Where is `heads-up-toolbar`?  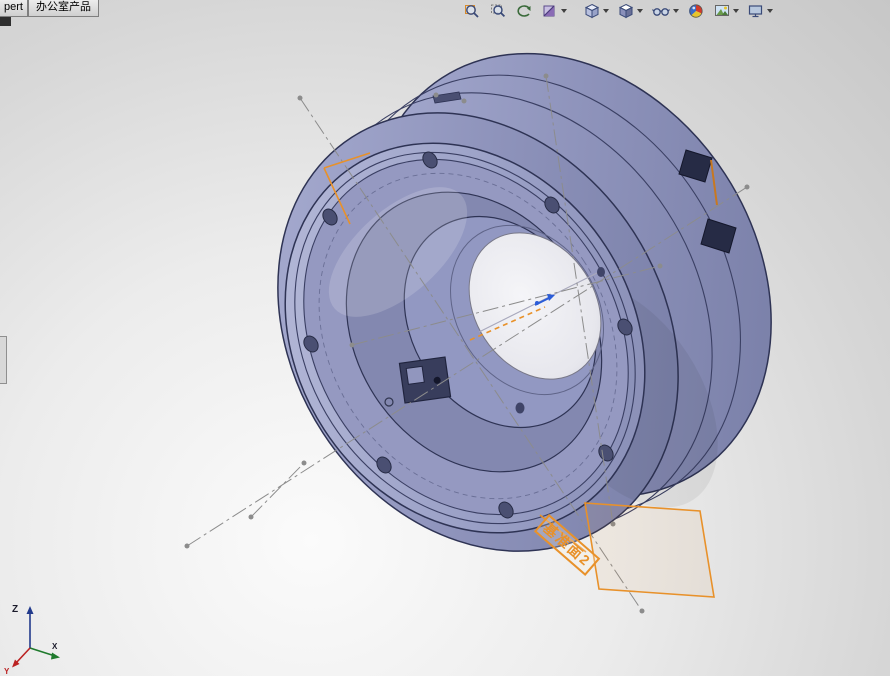
heads-up-toolbar is located at coordinates (618, 11).